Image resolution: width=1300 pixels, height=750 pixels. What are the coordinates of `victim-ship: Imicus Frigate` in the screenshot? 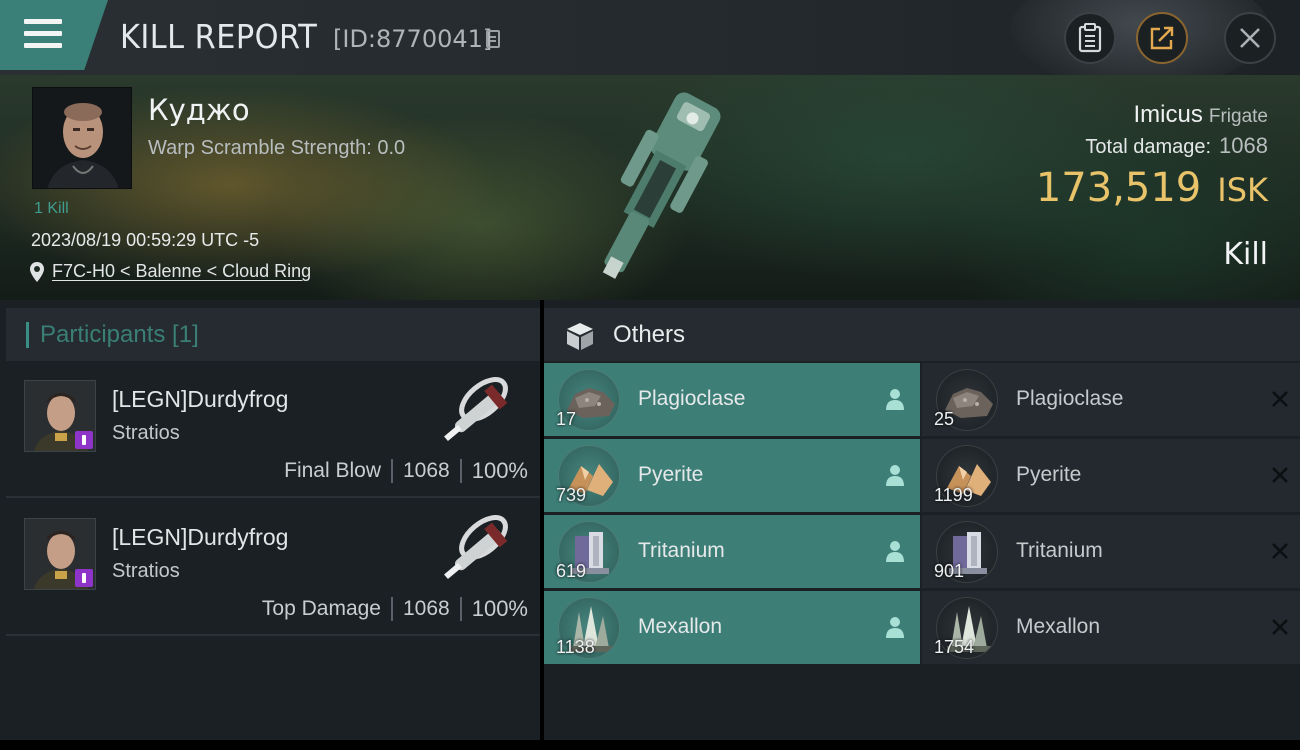 It's located at (1201, 115).